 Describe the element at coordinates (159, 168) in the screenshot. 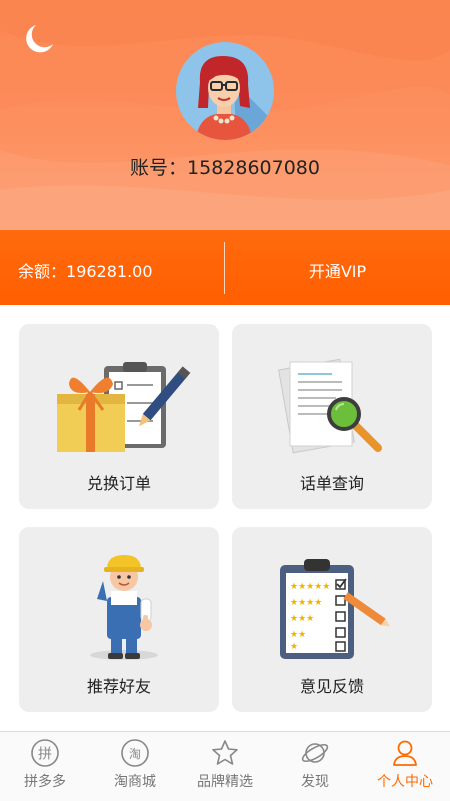

I see `account-label: 账号：` at that location.